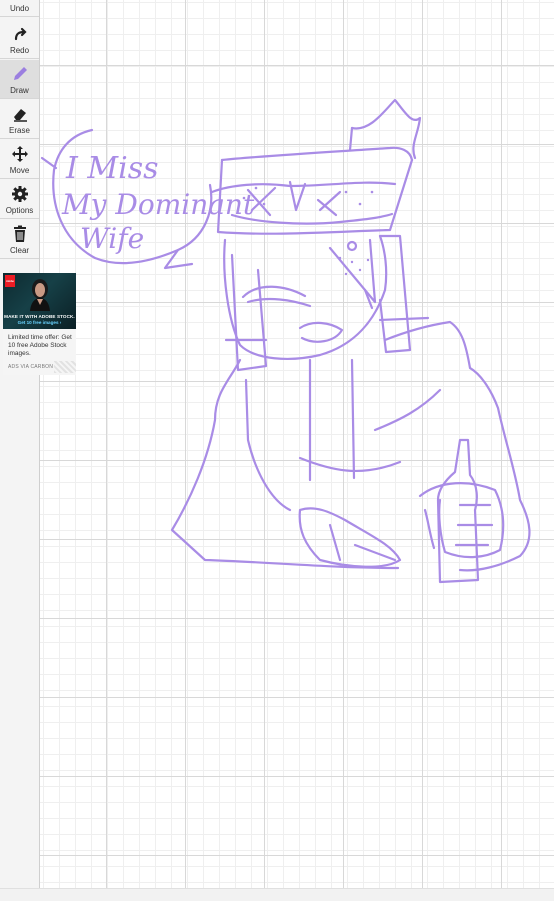 The height and width of the screenshot is (901, 554). I want to click on hat-top, so click(317, 154).